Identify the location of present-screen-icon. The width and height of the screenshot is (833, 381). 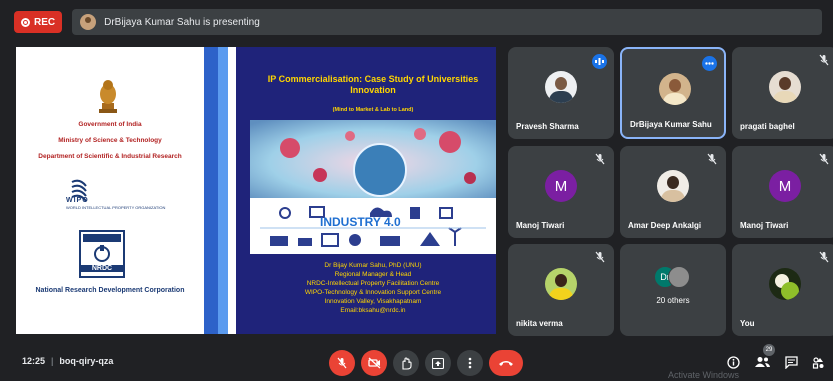
(438, 363).